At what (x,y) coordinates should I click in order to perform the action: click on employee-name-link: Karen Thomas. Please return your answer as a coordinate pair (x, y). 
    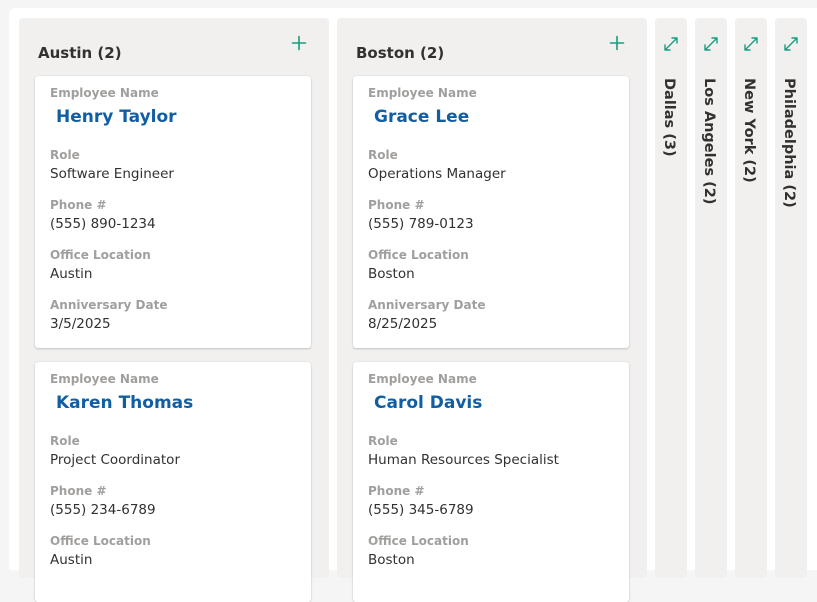
    Looking at the image, I should click on (124, 403).